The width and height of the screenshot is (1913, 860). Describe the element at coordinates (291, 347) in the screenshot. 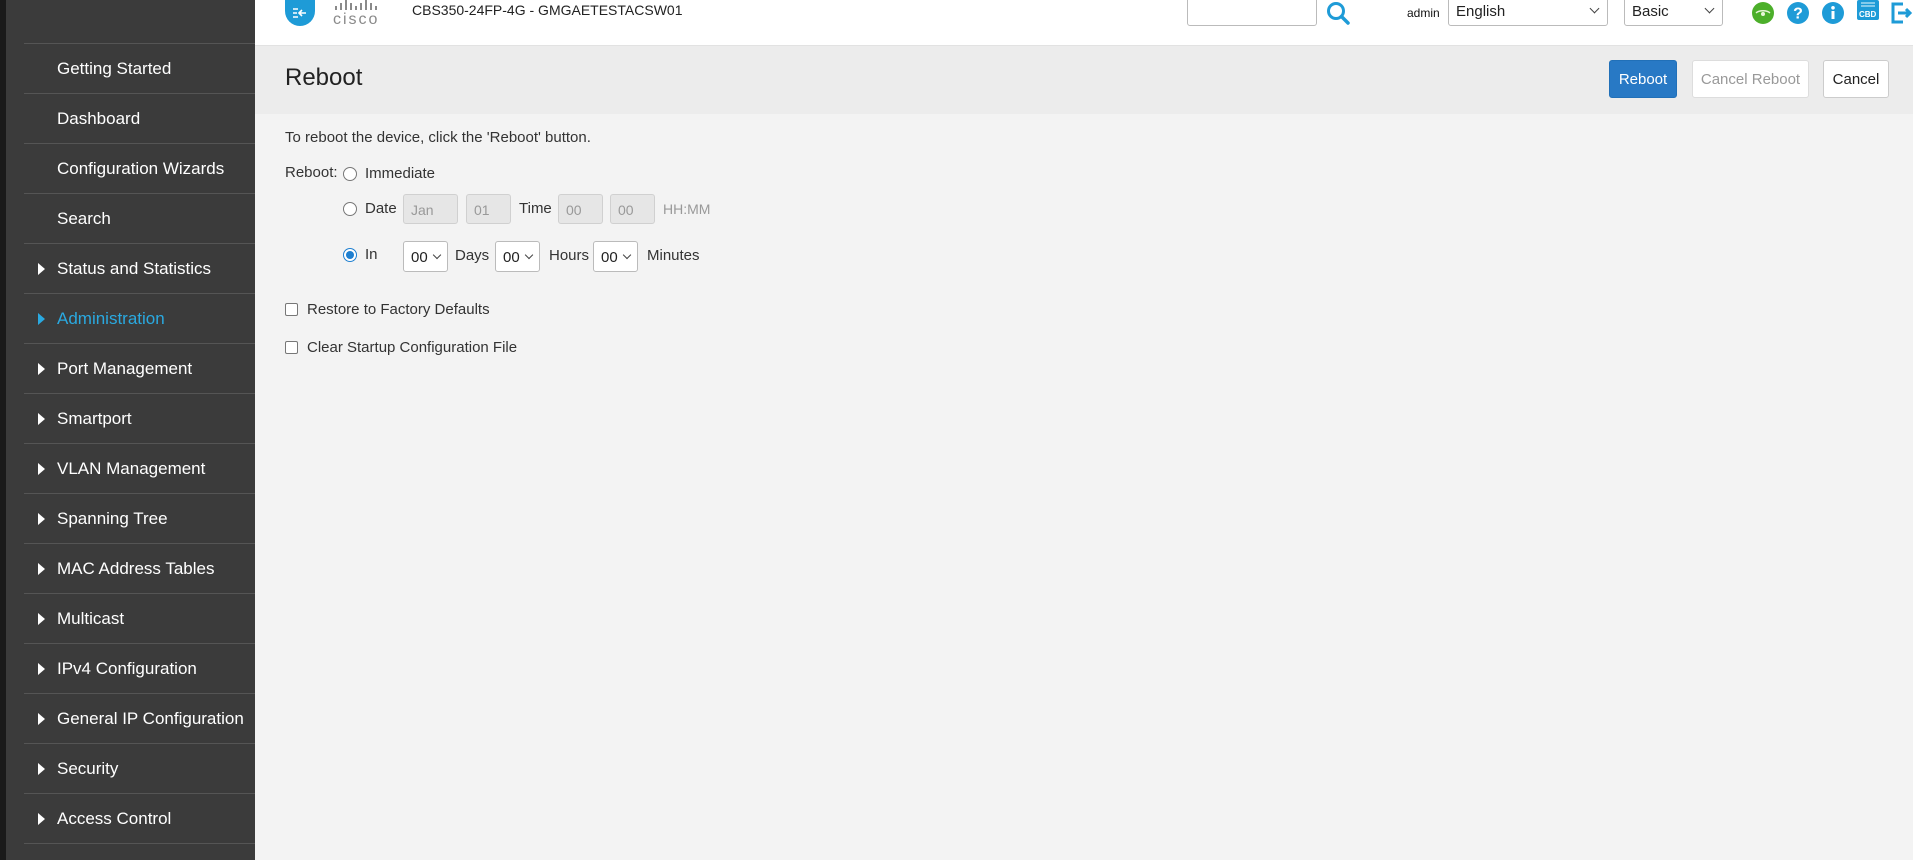

I see `clear-startup-checkbox` at that location.